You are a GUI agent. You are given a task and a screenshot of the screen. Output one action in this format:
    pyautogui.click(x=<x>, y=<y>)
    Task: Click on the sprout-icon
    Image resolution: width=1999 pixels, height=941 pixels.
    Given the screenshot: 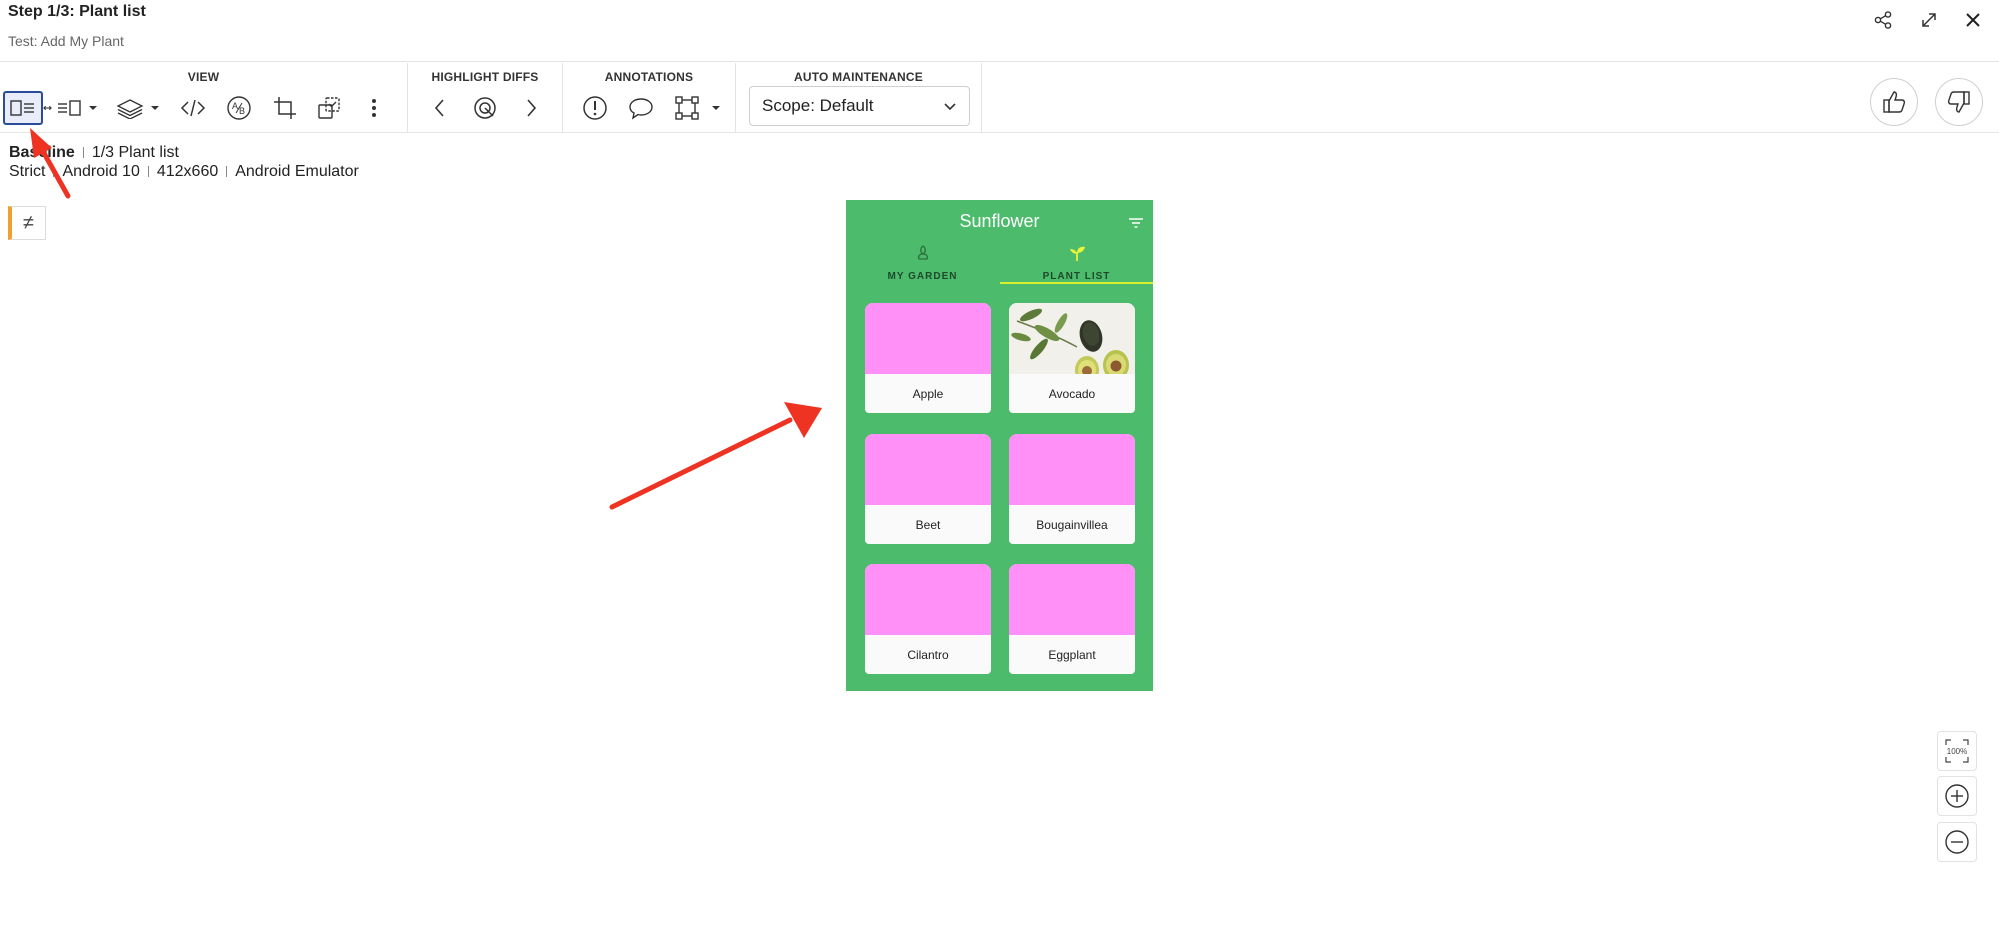 What is the action you would take?
    pyautogui.click(x=1076, y=253)
    